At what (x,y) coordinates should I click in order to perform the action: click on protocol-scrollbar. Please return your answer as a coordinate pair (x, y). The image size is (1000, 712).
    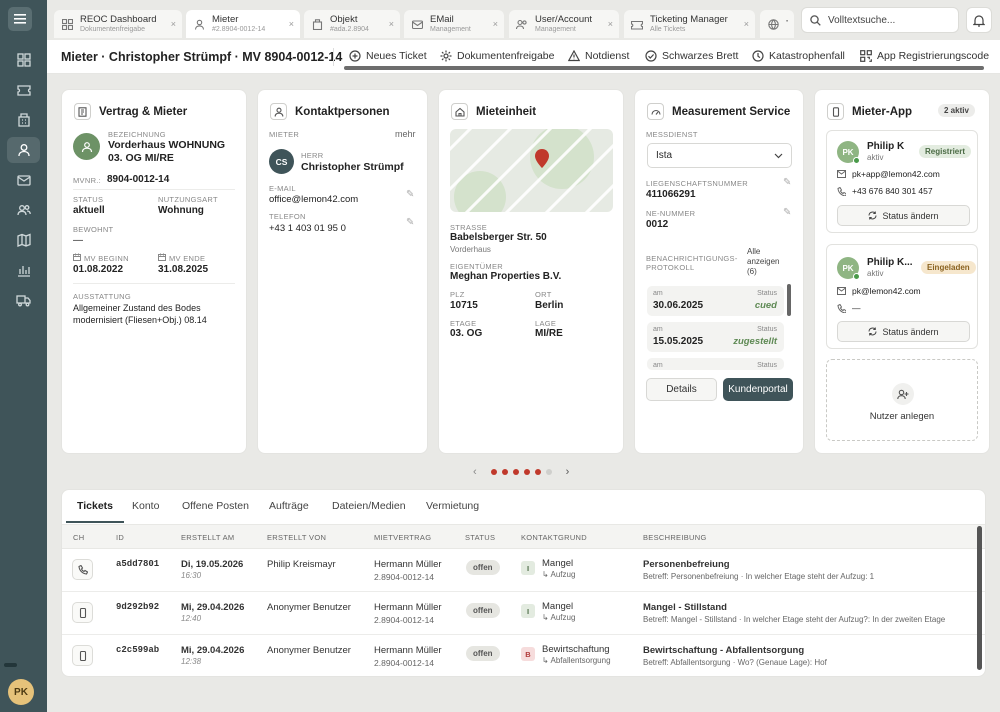
    Looking at the image, I should click on (789, 300).